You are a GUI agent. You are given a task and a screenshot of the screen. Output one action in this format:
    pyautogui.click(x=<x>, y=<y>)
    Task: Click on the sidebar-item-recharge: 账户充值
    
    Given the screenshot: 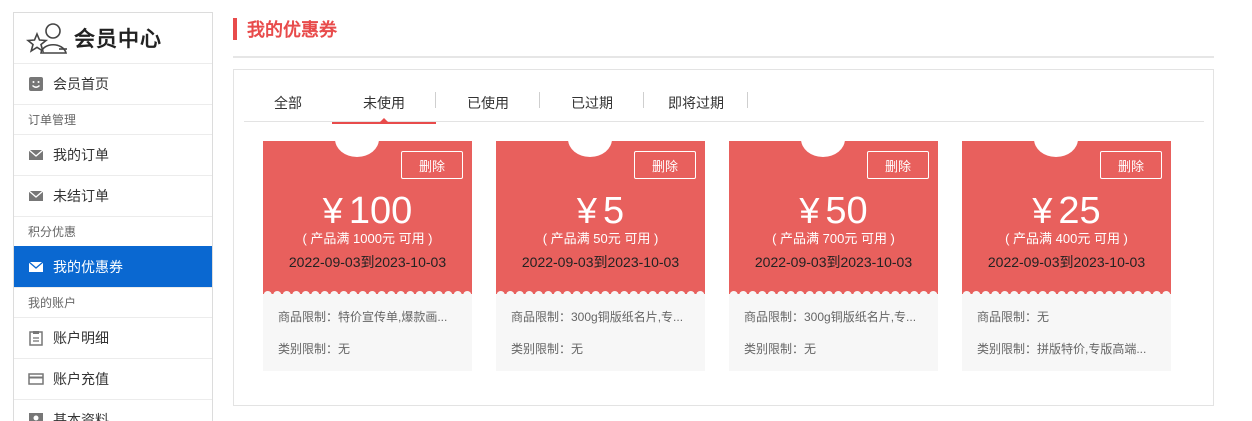 What is the action you would take?
    pyautogui.click(x=113, y=378)
    